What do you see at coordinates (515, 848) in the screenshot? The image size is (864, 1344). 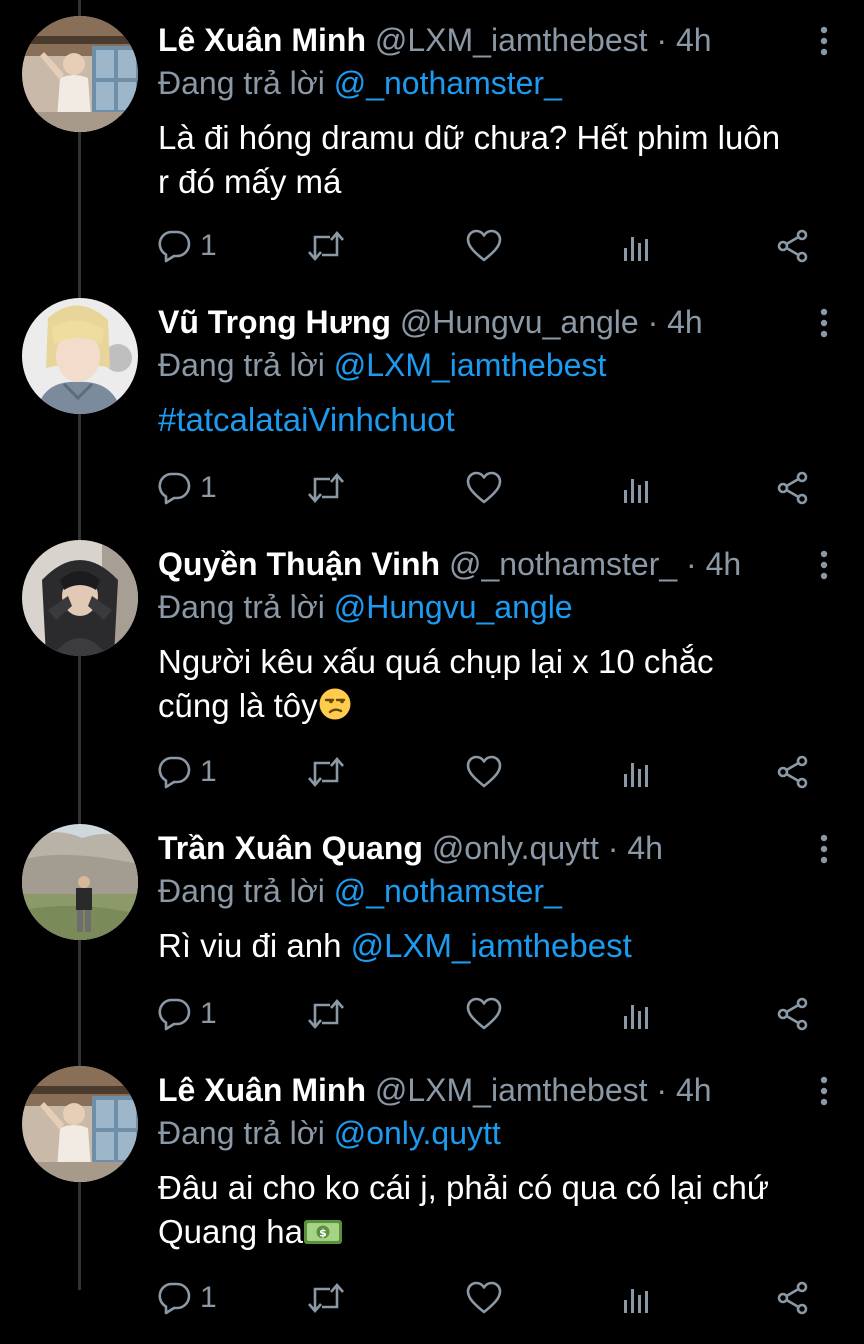 I see `user-handle: @only.quytt` at bounding box center [515, 848].